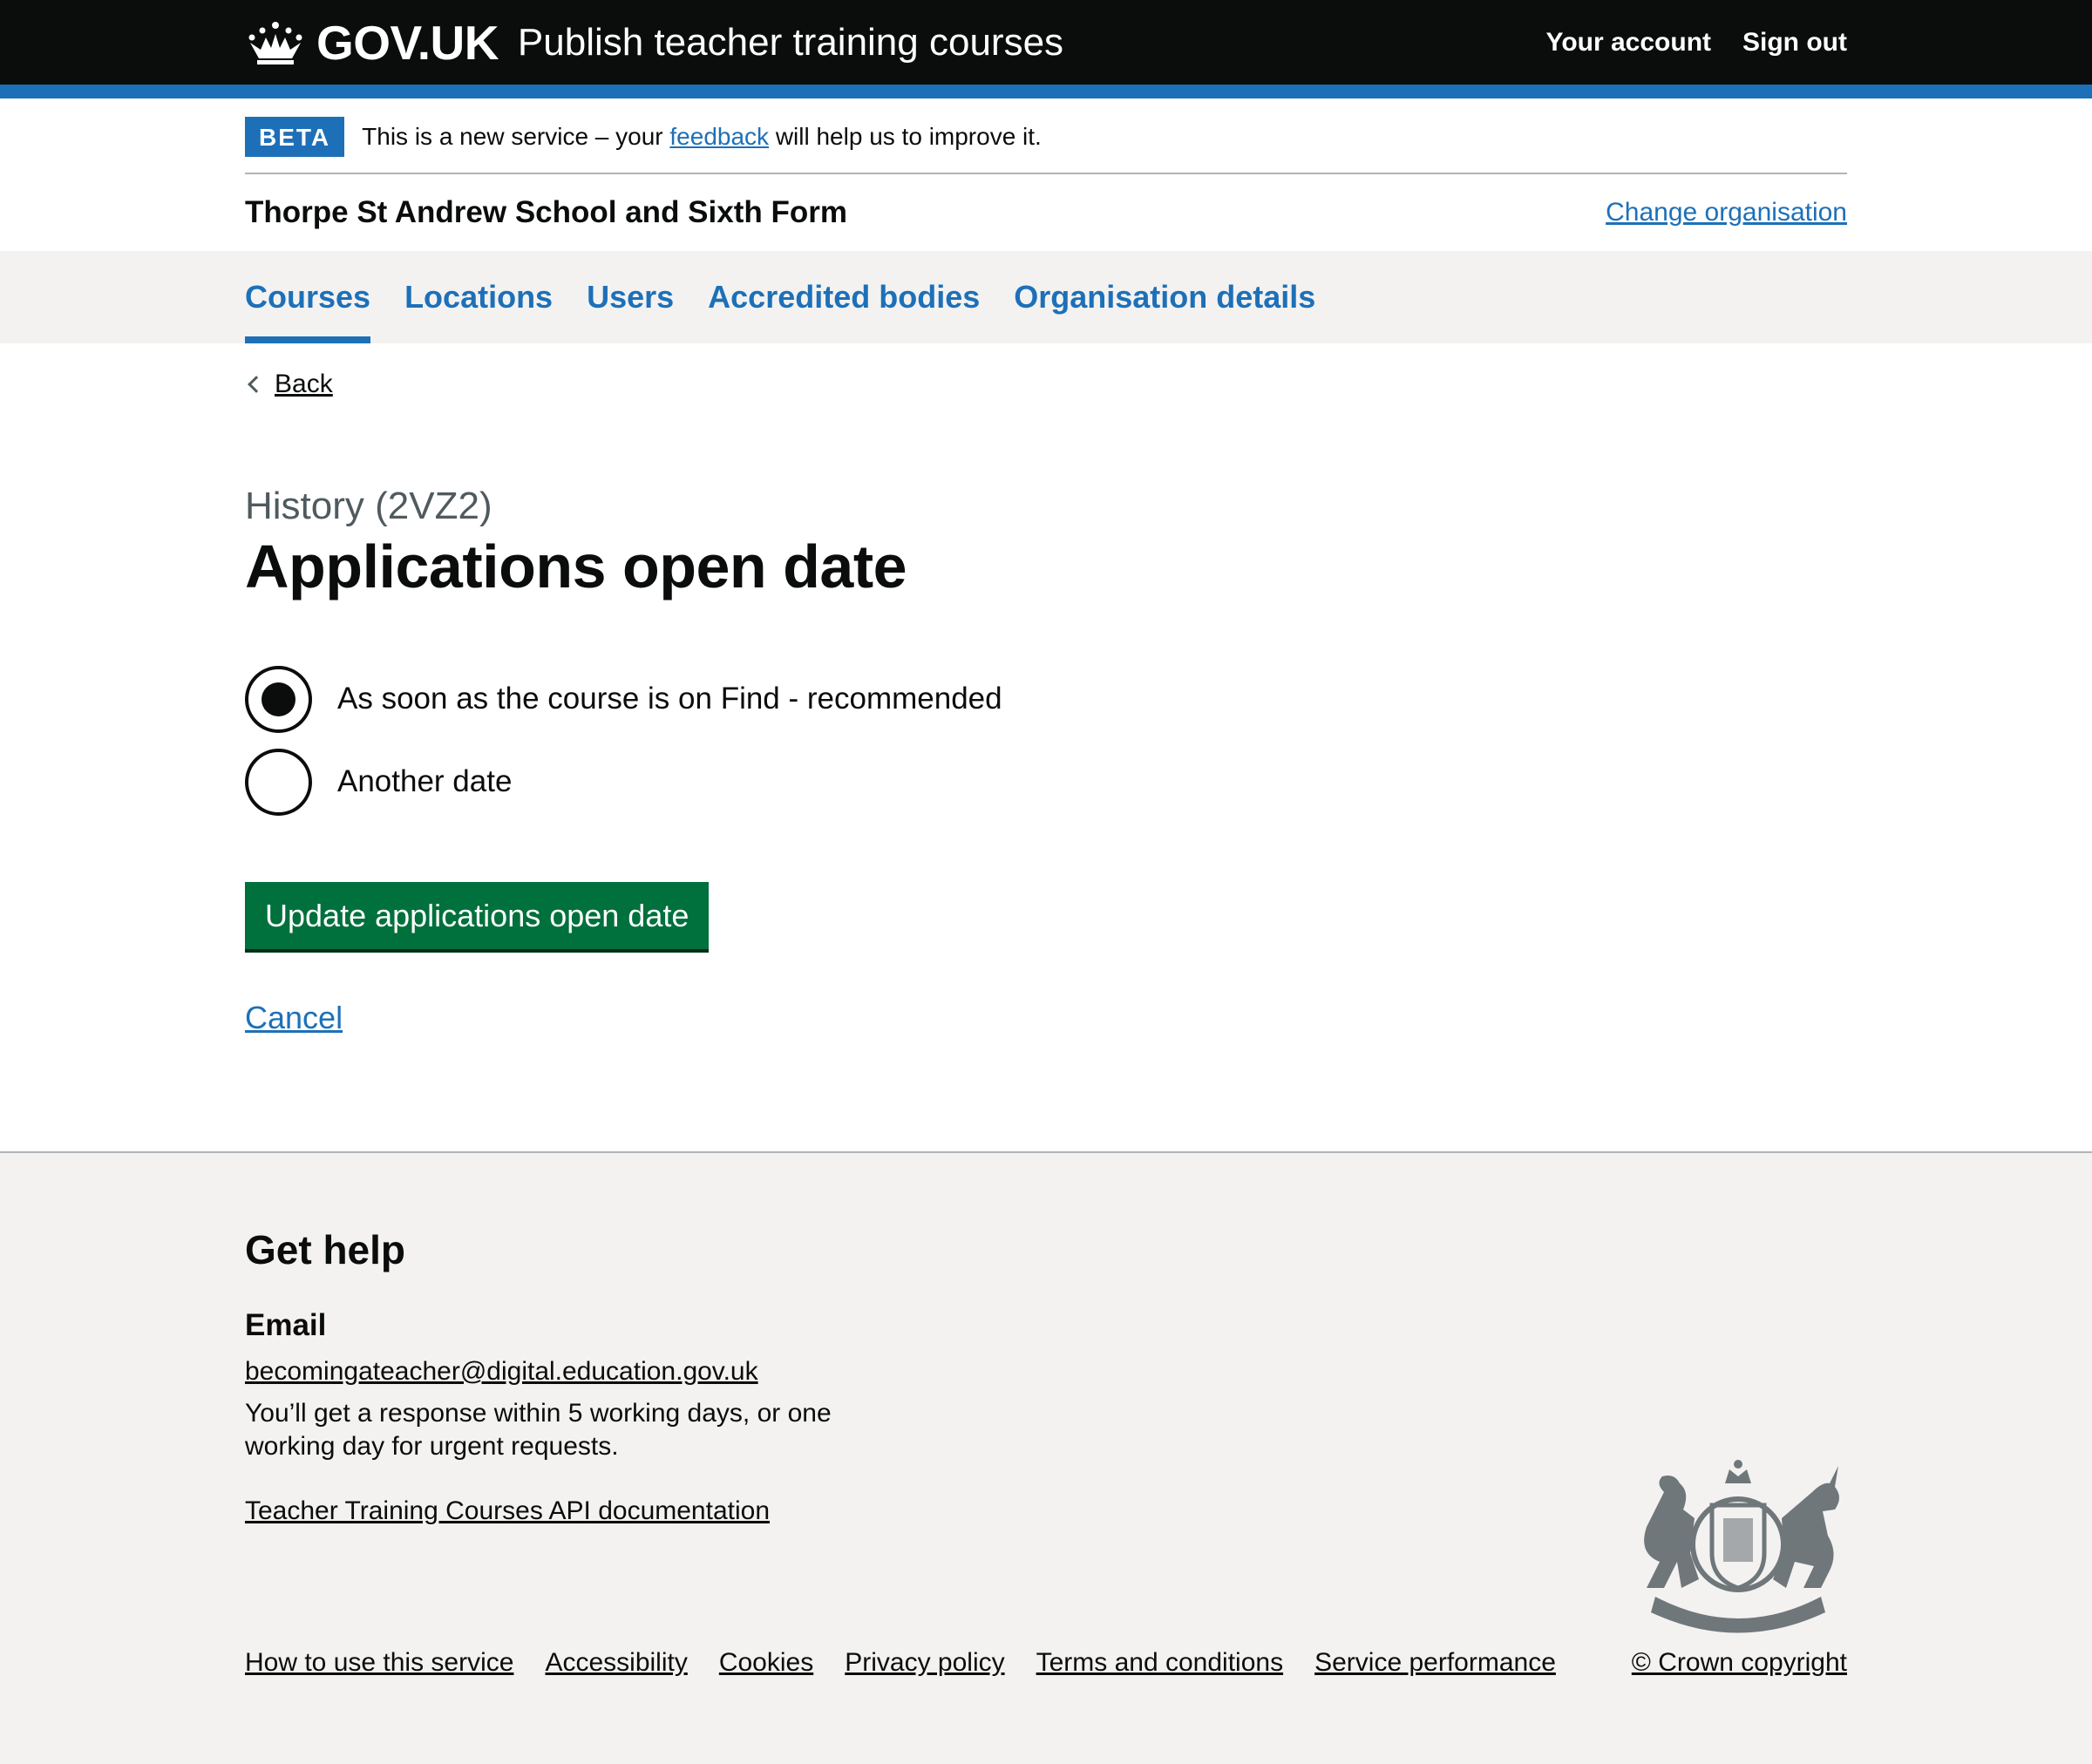 The height and width of the screenshot is (1764, 2092). Describe the element at coordinates (379, 1663) in the screenshot. I see `footer-link-how-to-use: How to use this service` at that location.